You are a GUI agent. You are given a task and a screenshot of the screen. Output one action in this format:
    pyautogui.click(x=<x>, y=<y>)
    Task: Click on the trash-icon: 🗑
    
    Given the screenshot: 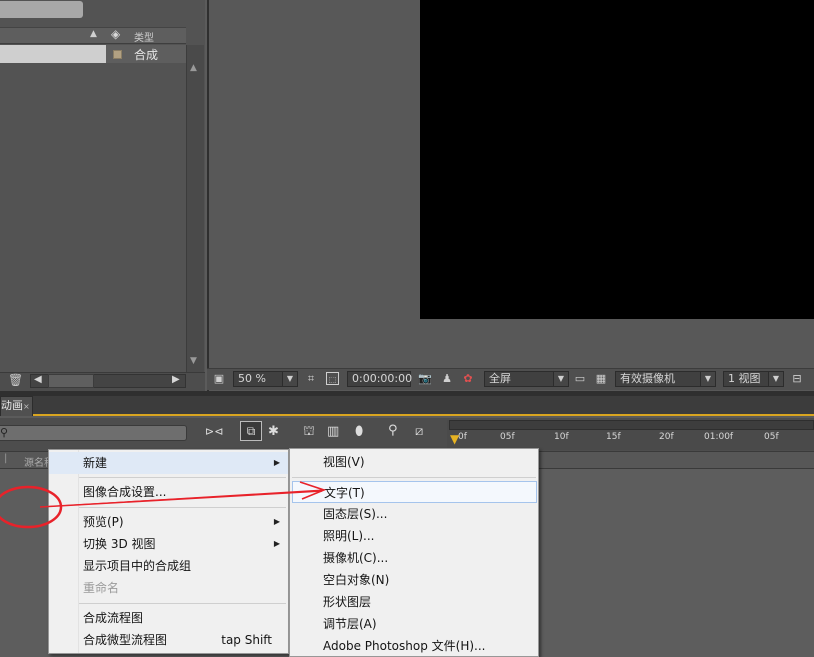 What is the action you would take?
    pyautogui.click(x=15, y=380)
    